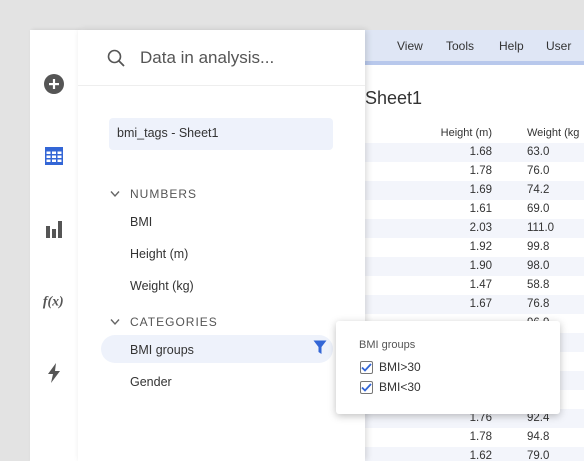 The width and height of the screenshot is (584, 461). I want to click on weight-cell: 99.8, so click(538, 247).